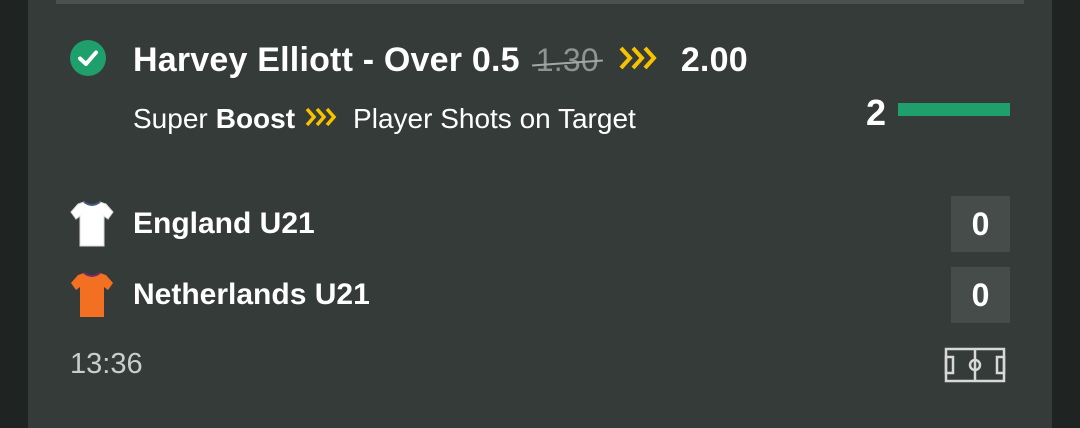 The image size is (1080, 428). I want to click on football-pitch-icon, so click(975, 365).